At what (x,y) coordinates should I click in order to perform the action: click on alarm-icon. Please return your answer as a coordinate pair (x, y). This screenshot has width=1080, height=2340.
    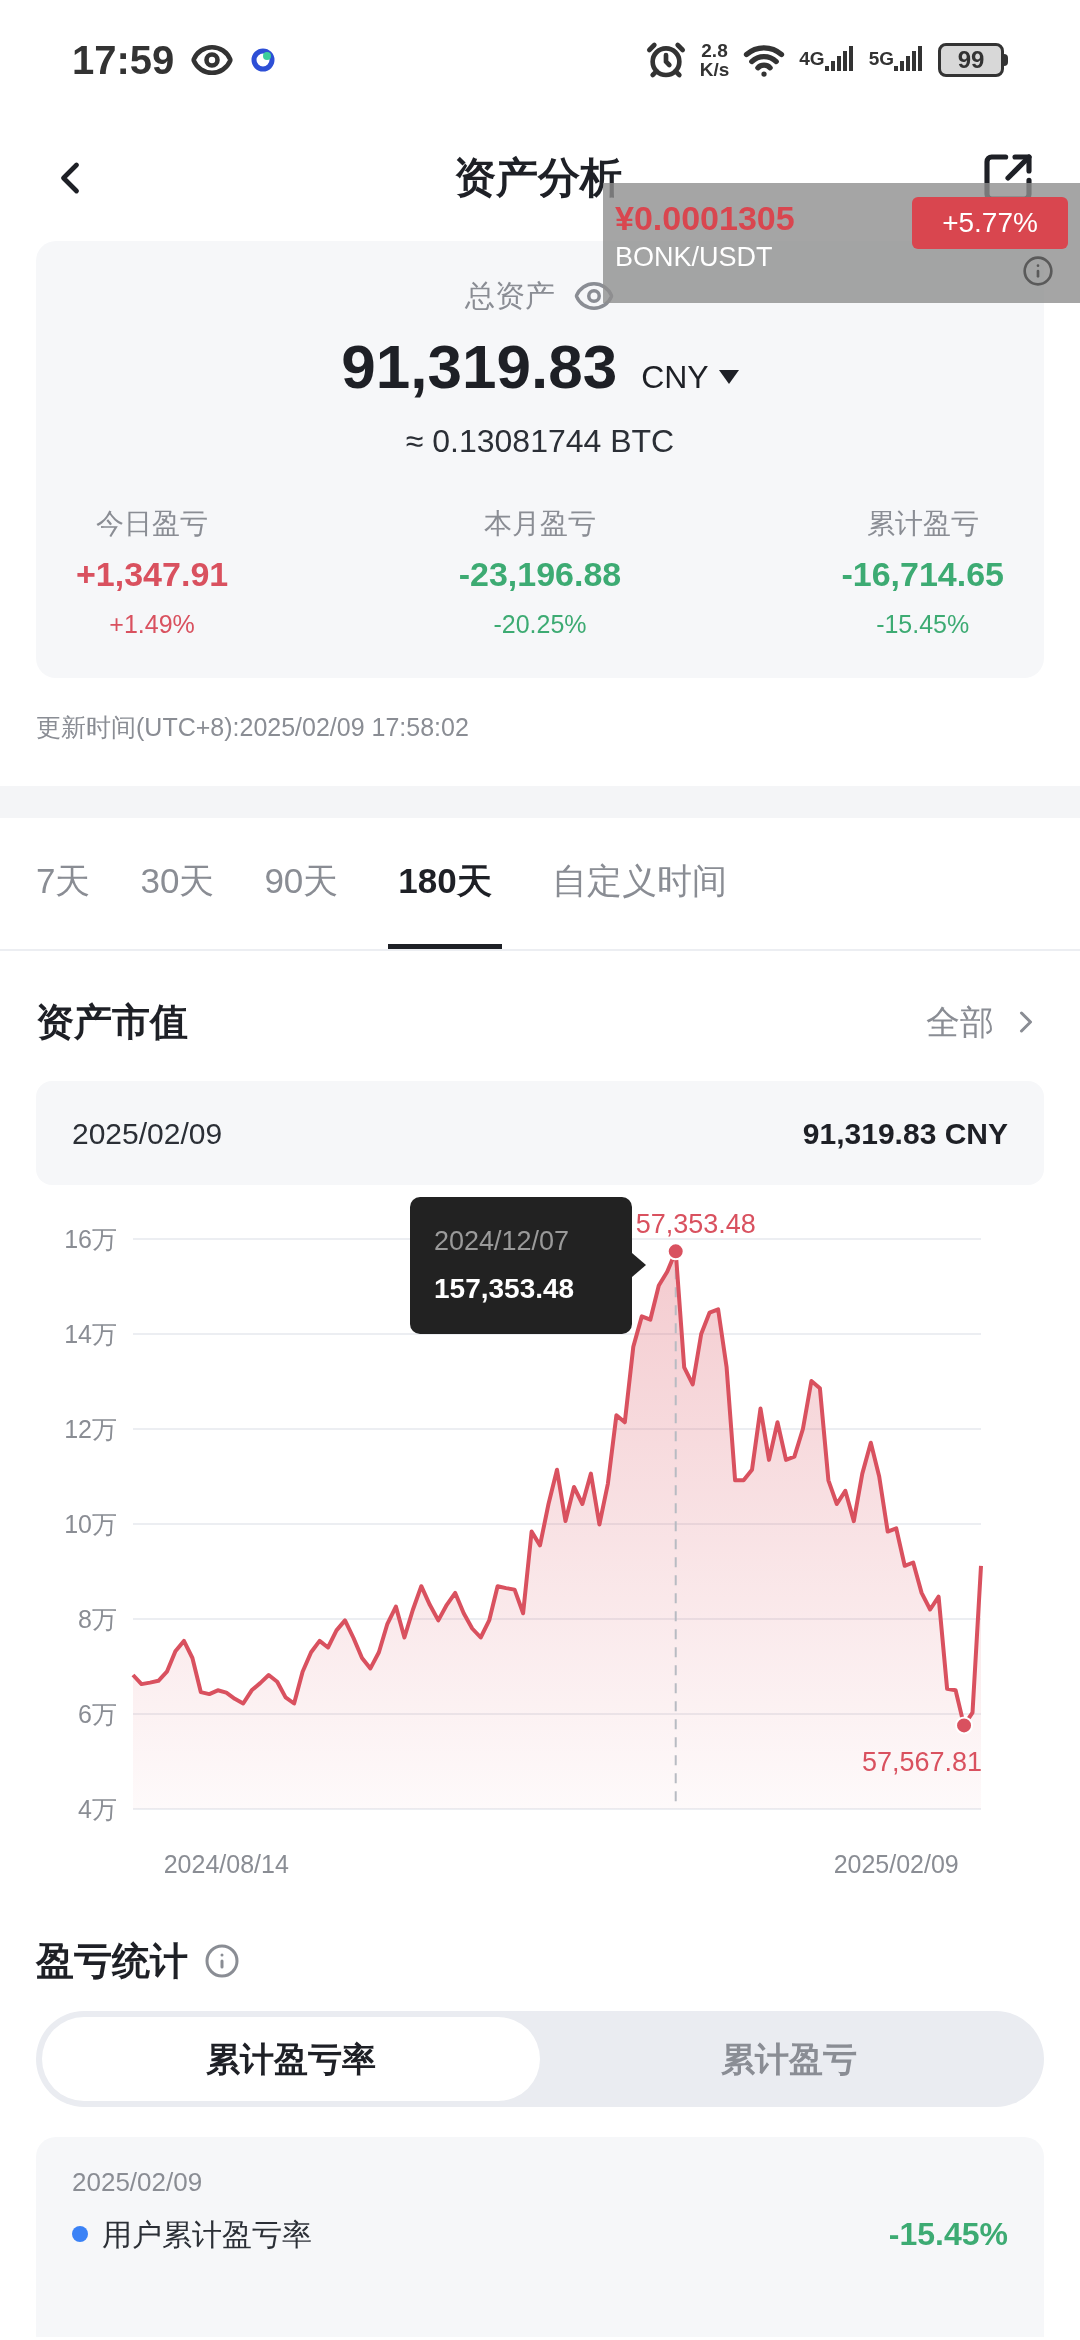
    Looking at the image, I should click on (665, 60).